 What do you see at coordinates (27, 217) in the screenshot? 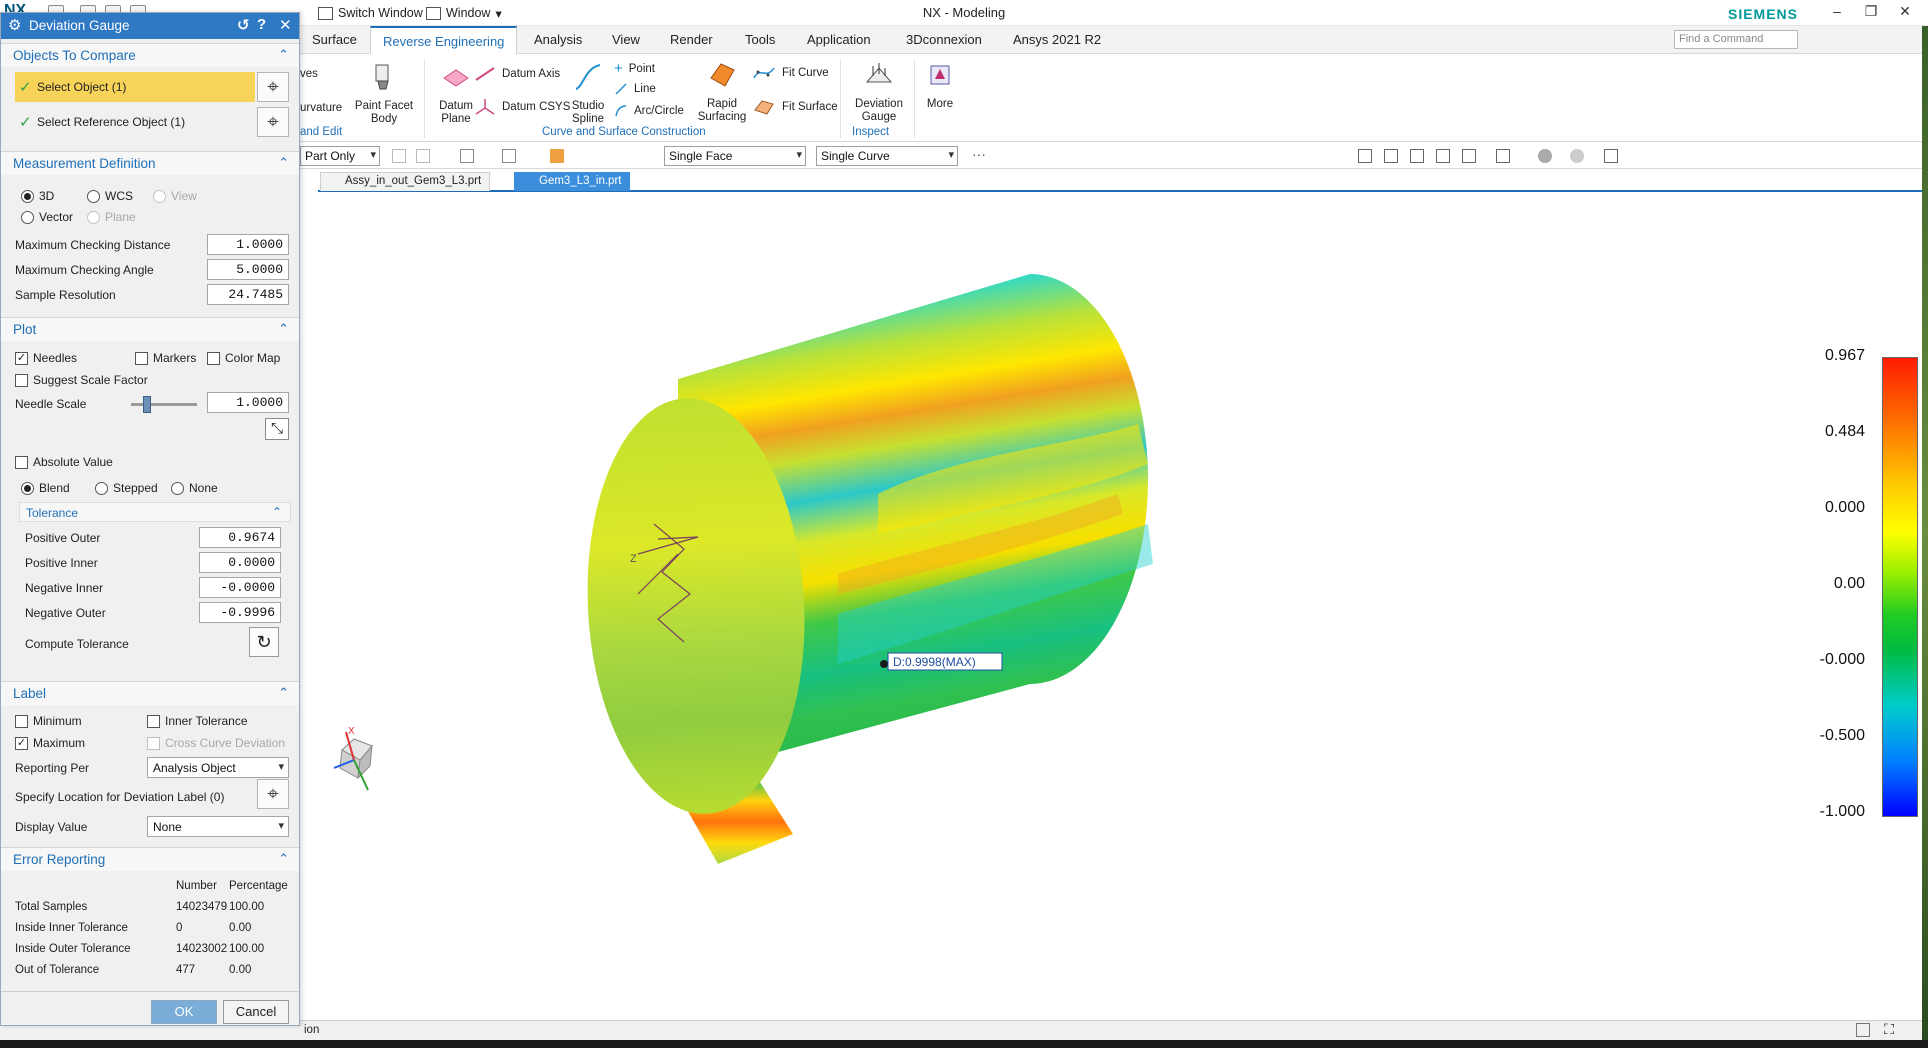
I see `radio-vector` at bounding box center [27, 217].